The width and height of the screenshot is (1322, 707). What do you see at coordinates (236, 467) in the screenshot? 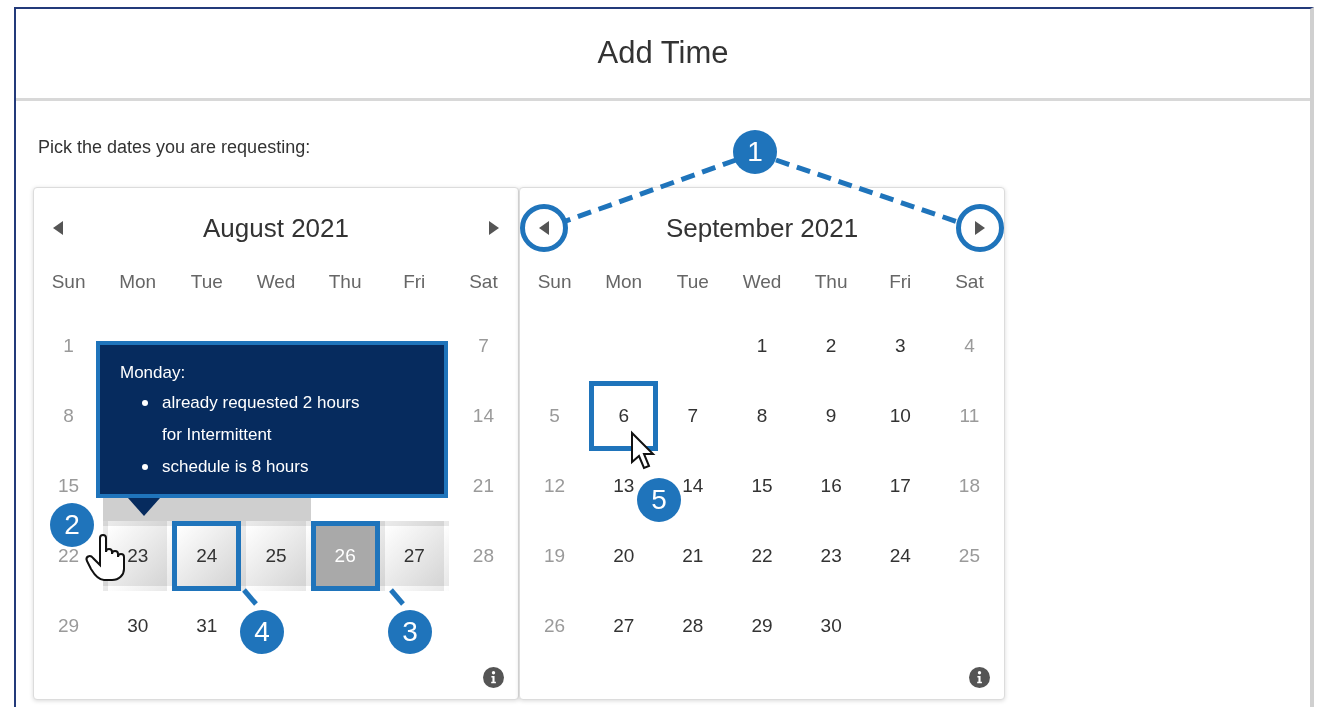
I see `tooltip-item: schedule is 8 hours` at bounding box center [236, 467].